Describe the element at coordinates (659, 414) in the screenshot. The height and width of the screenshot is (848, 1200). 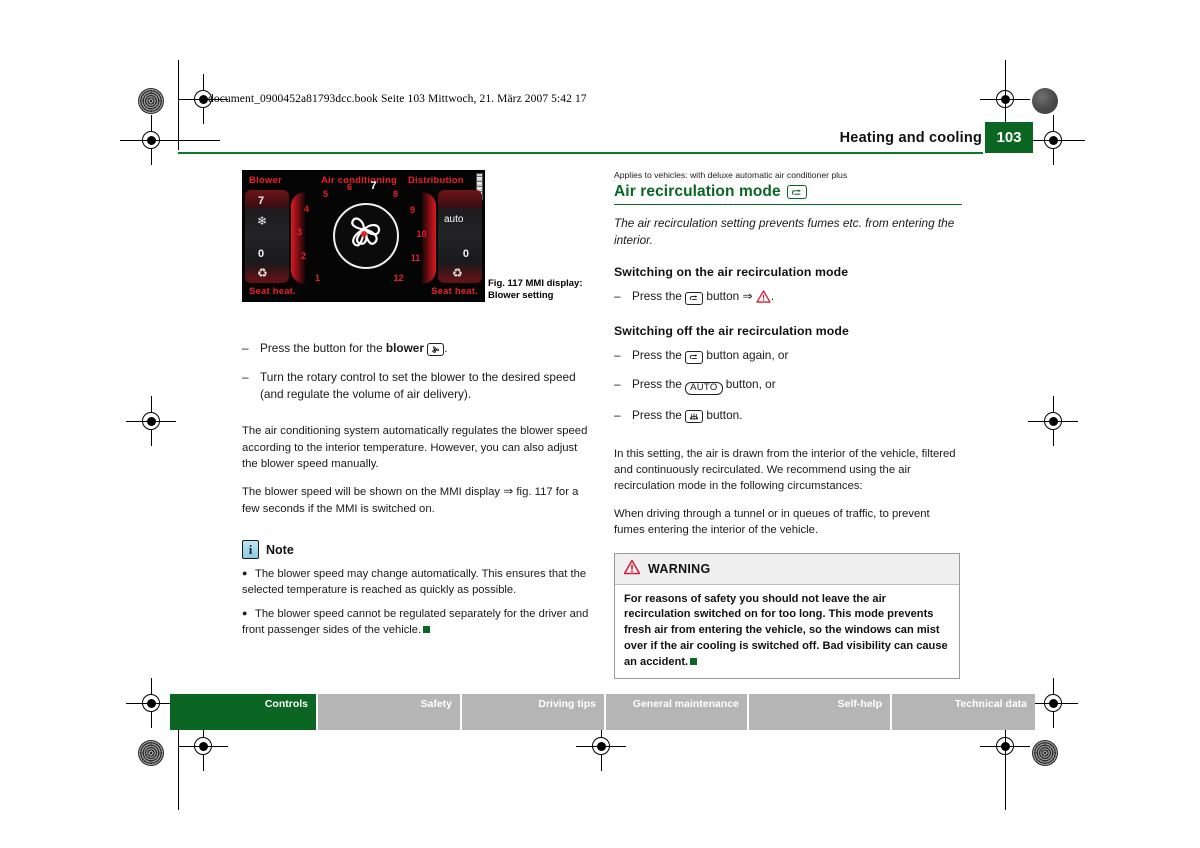
I see `switch-off-3-prefix: Press the` at that location.